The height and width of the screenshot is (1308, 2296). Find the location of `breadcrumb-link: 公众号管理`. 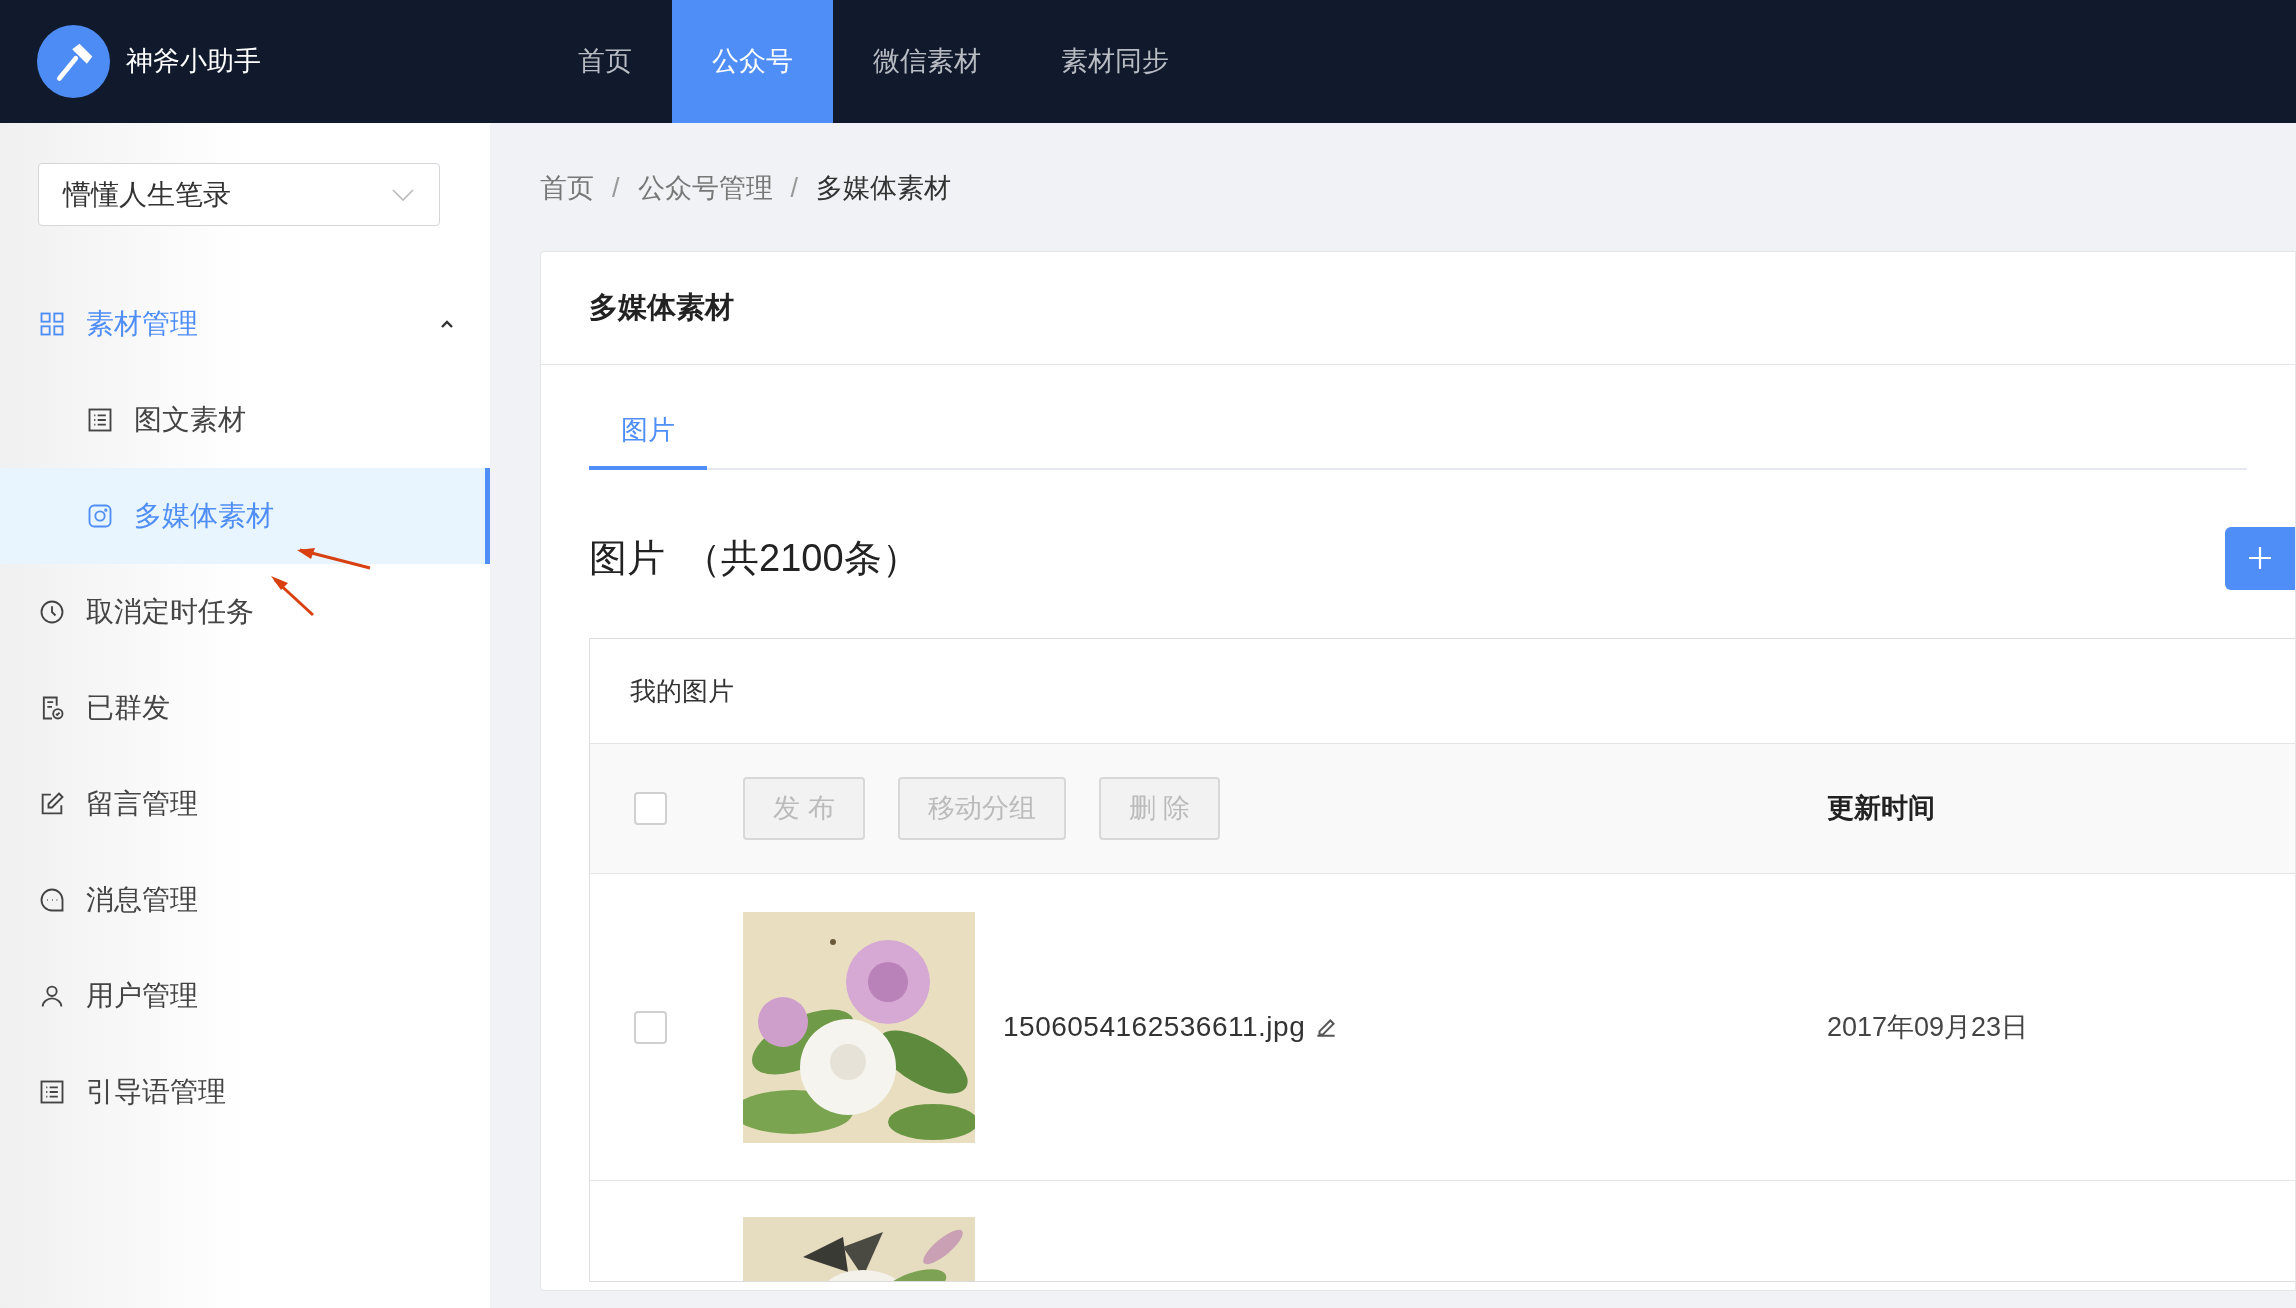

breadcrumb-link: 公众号管理 is located at coordinates (705, 188).